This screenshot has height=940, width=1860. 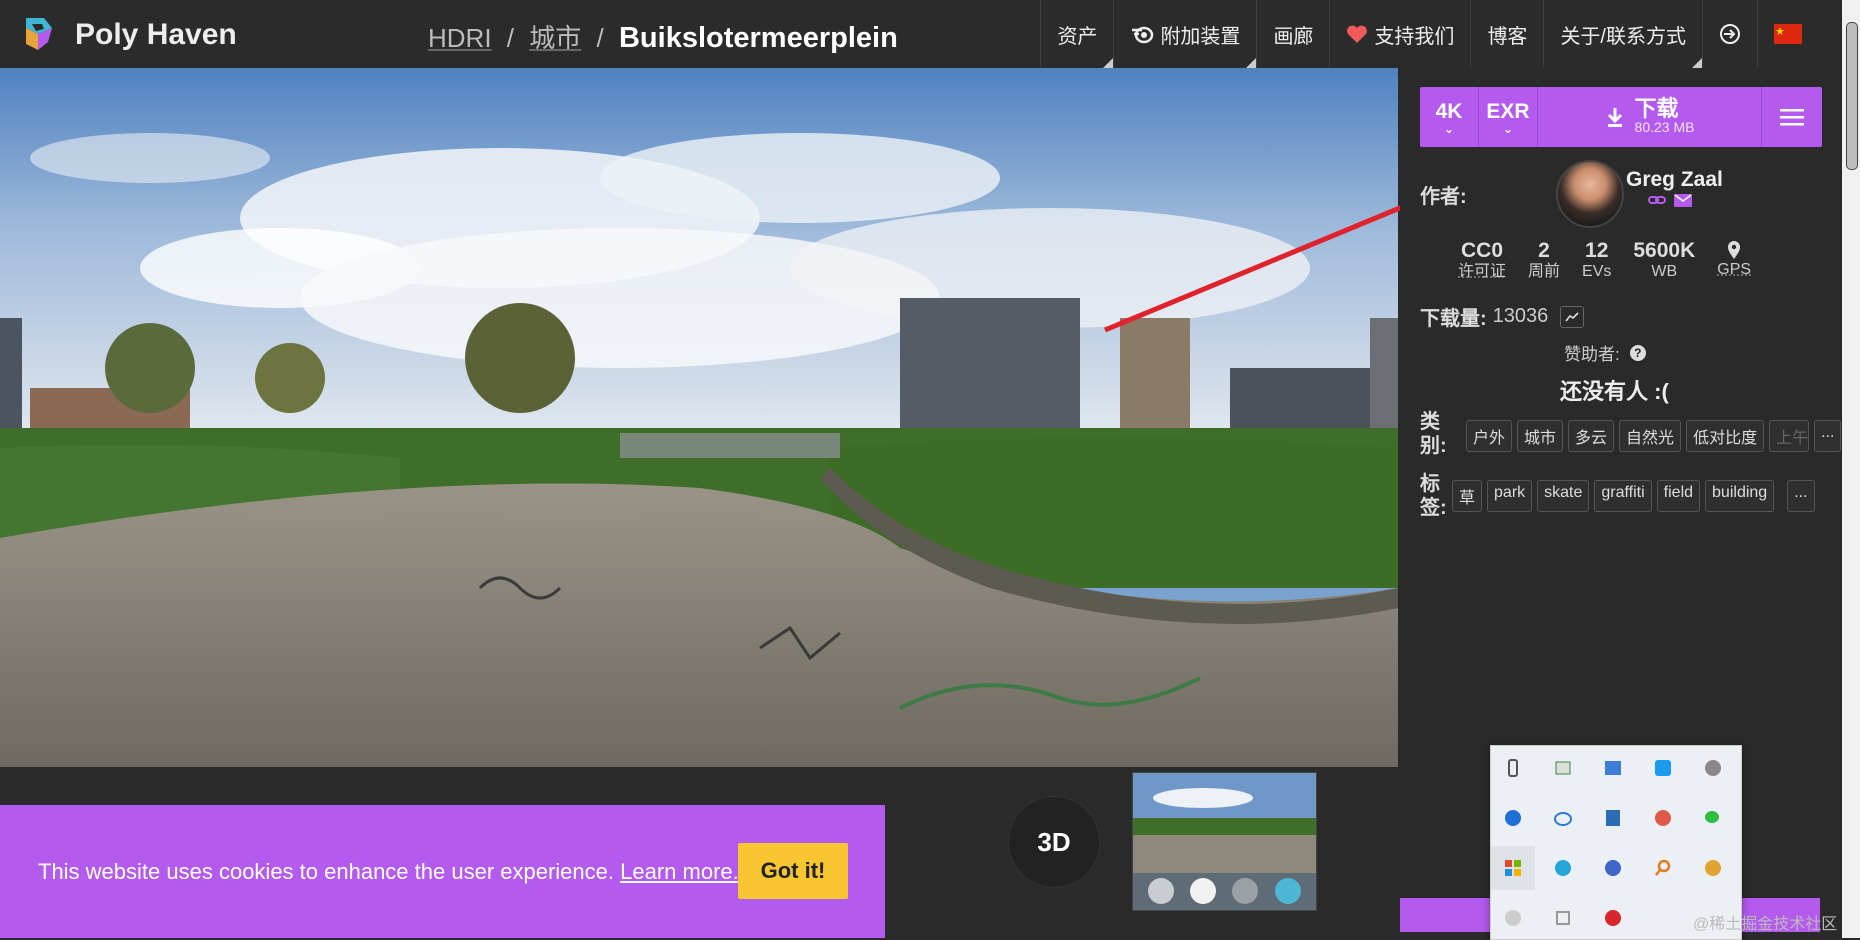 I want to click on colorful-app-icon, so click(x=1663, y=818).